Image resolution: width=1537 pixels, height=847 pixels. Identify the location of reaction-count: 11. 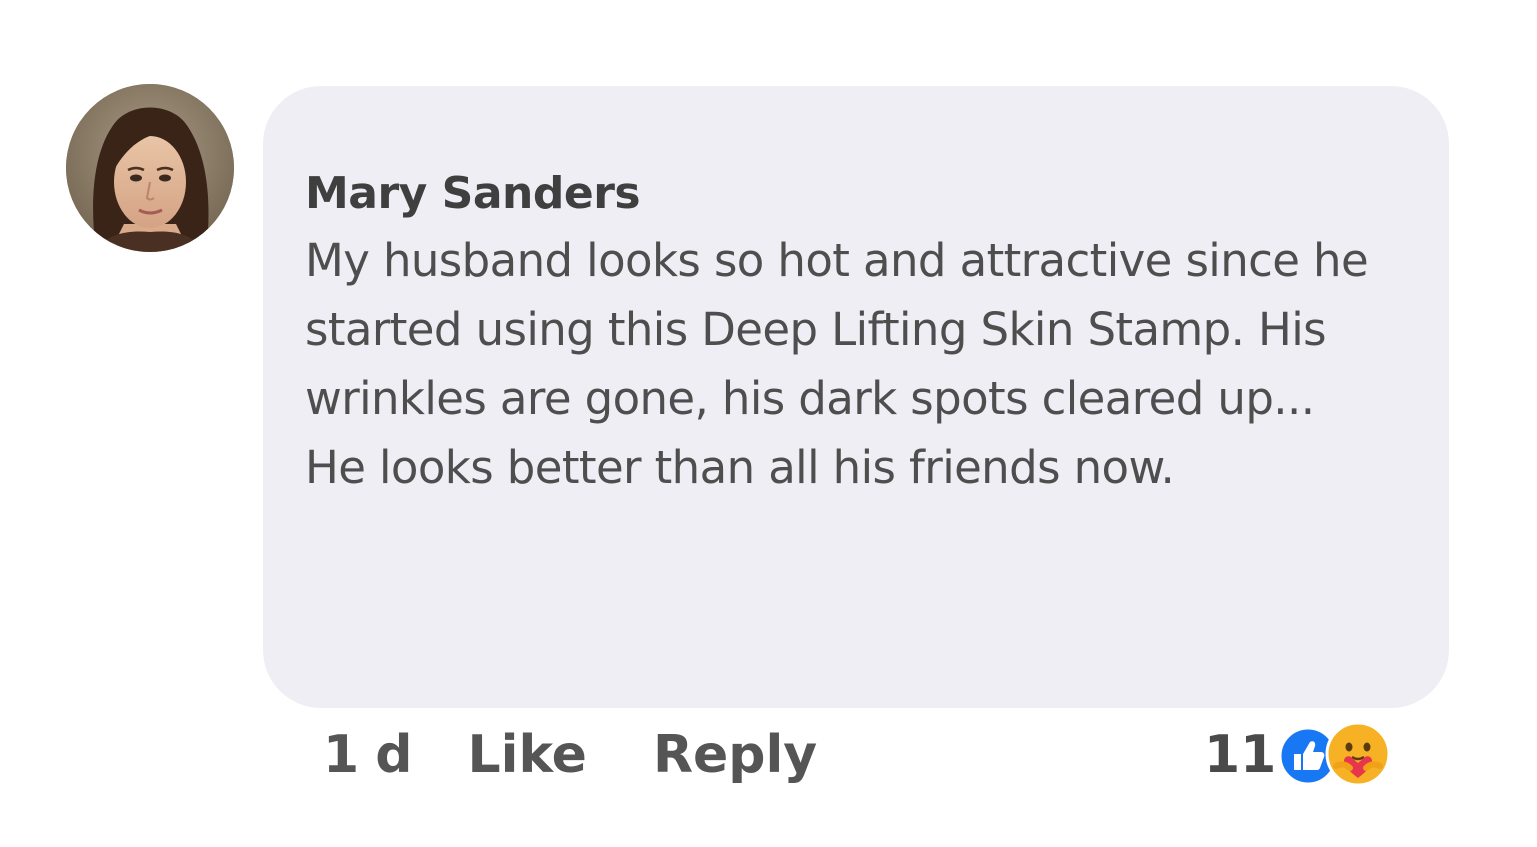
(1240, 755).